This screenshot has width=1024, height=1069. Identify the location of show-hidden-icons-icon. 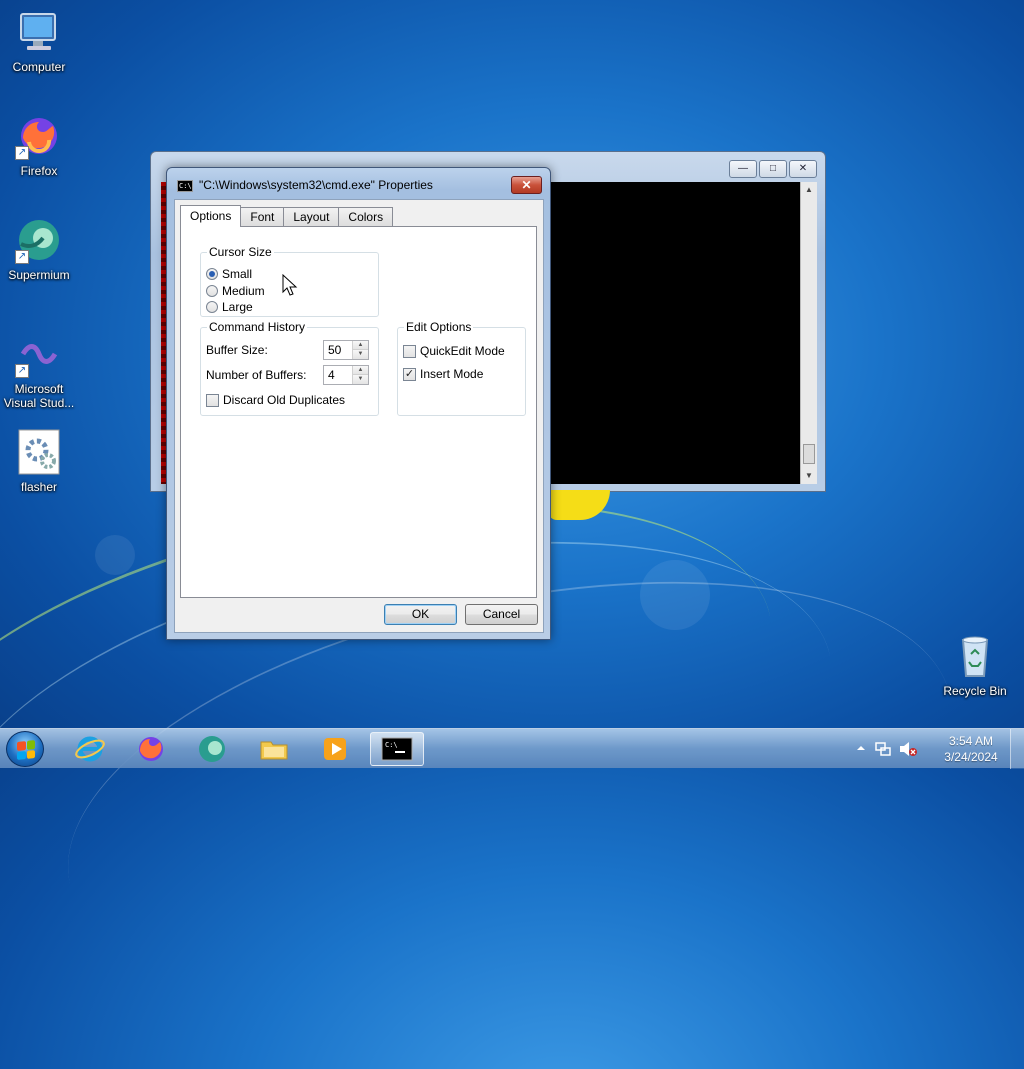
(861, 748).